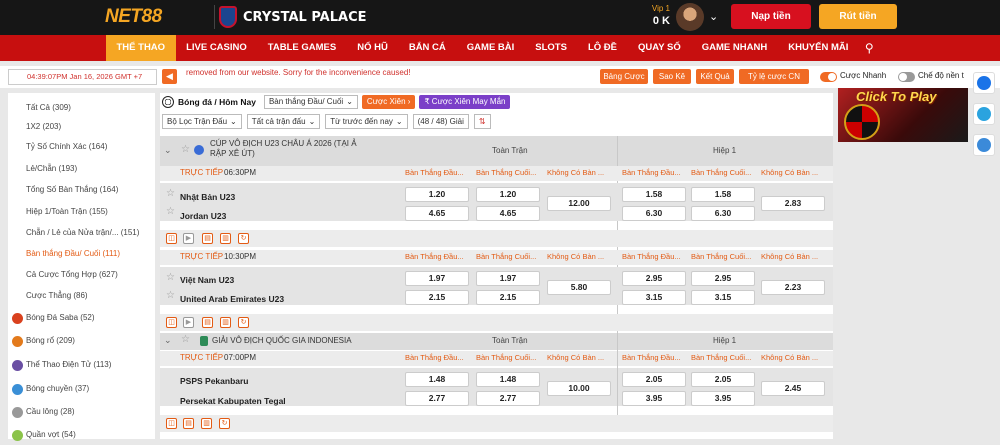  Describe the element at coordinates (984, 114) in the screenshot. I see `telegram-icon` at that location.